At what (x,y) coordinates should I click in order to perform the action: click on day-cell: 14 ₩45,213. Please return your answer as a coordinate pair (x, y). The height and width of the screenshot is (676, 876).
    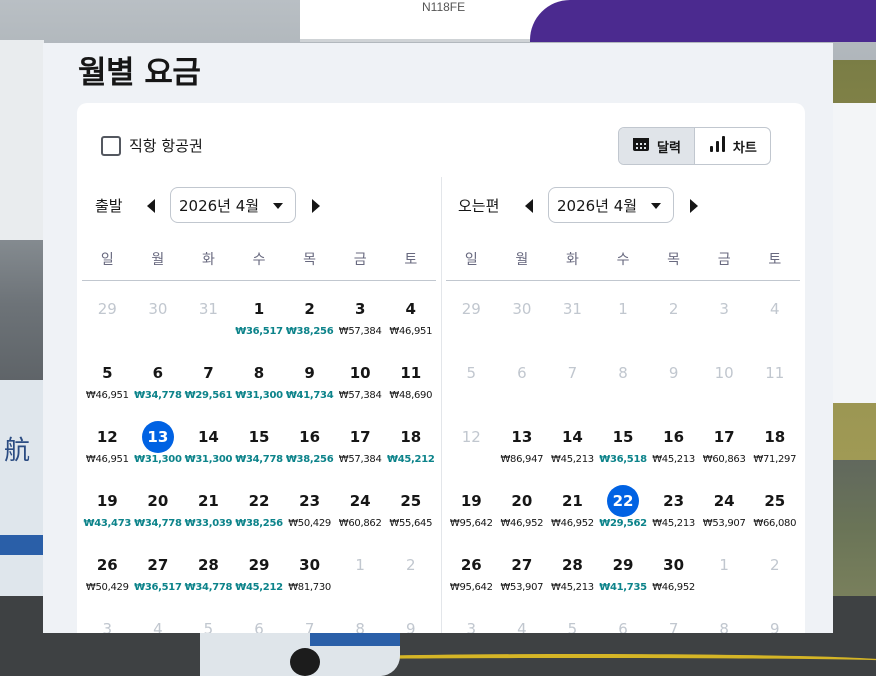
    Looking at the image, I should click on (572, 453).